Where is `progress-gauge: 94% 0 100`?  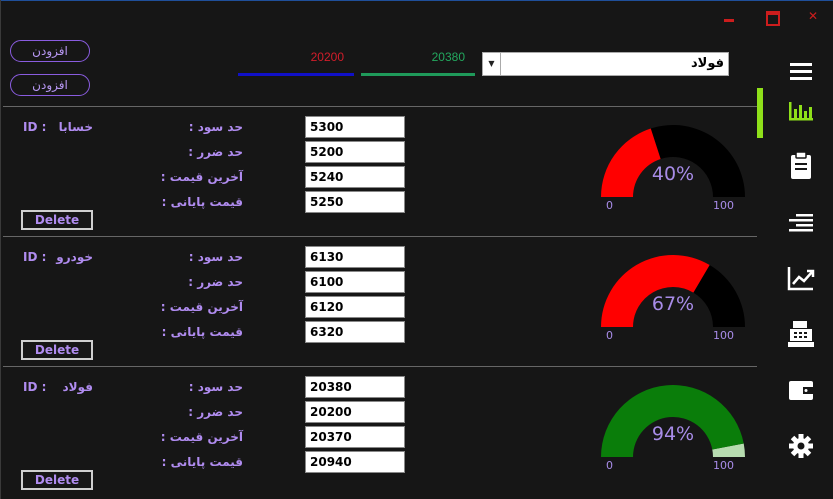
progress-gauge: 94% 0 100 is located at coordinates (673, 425).